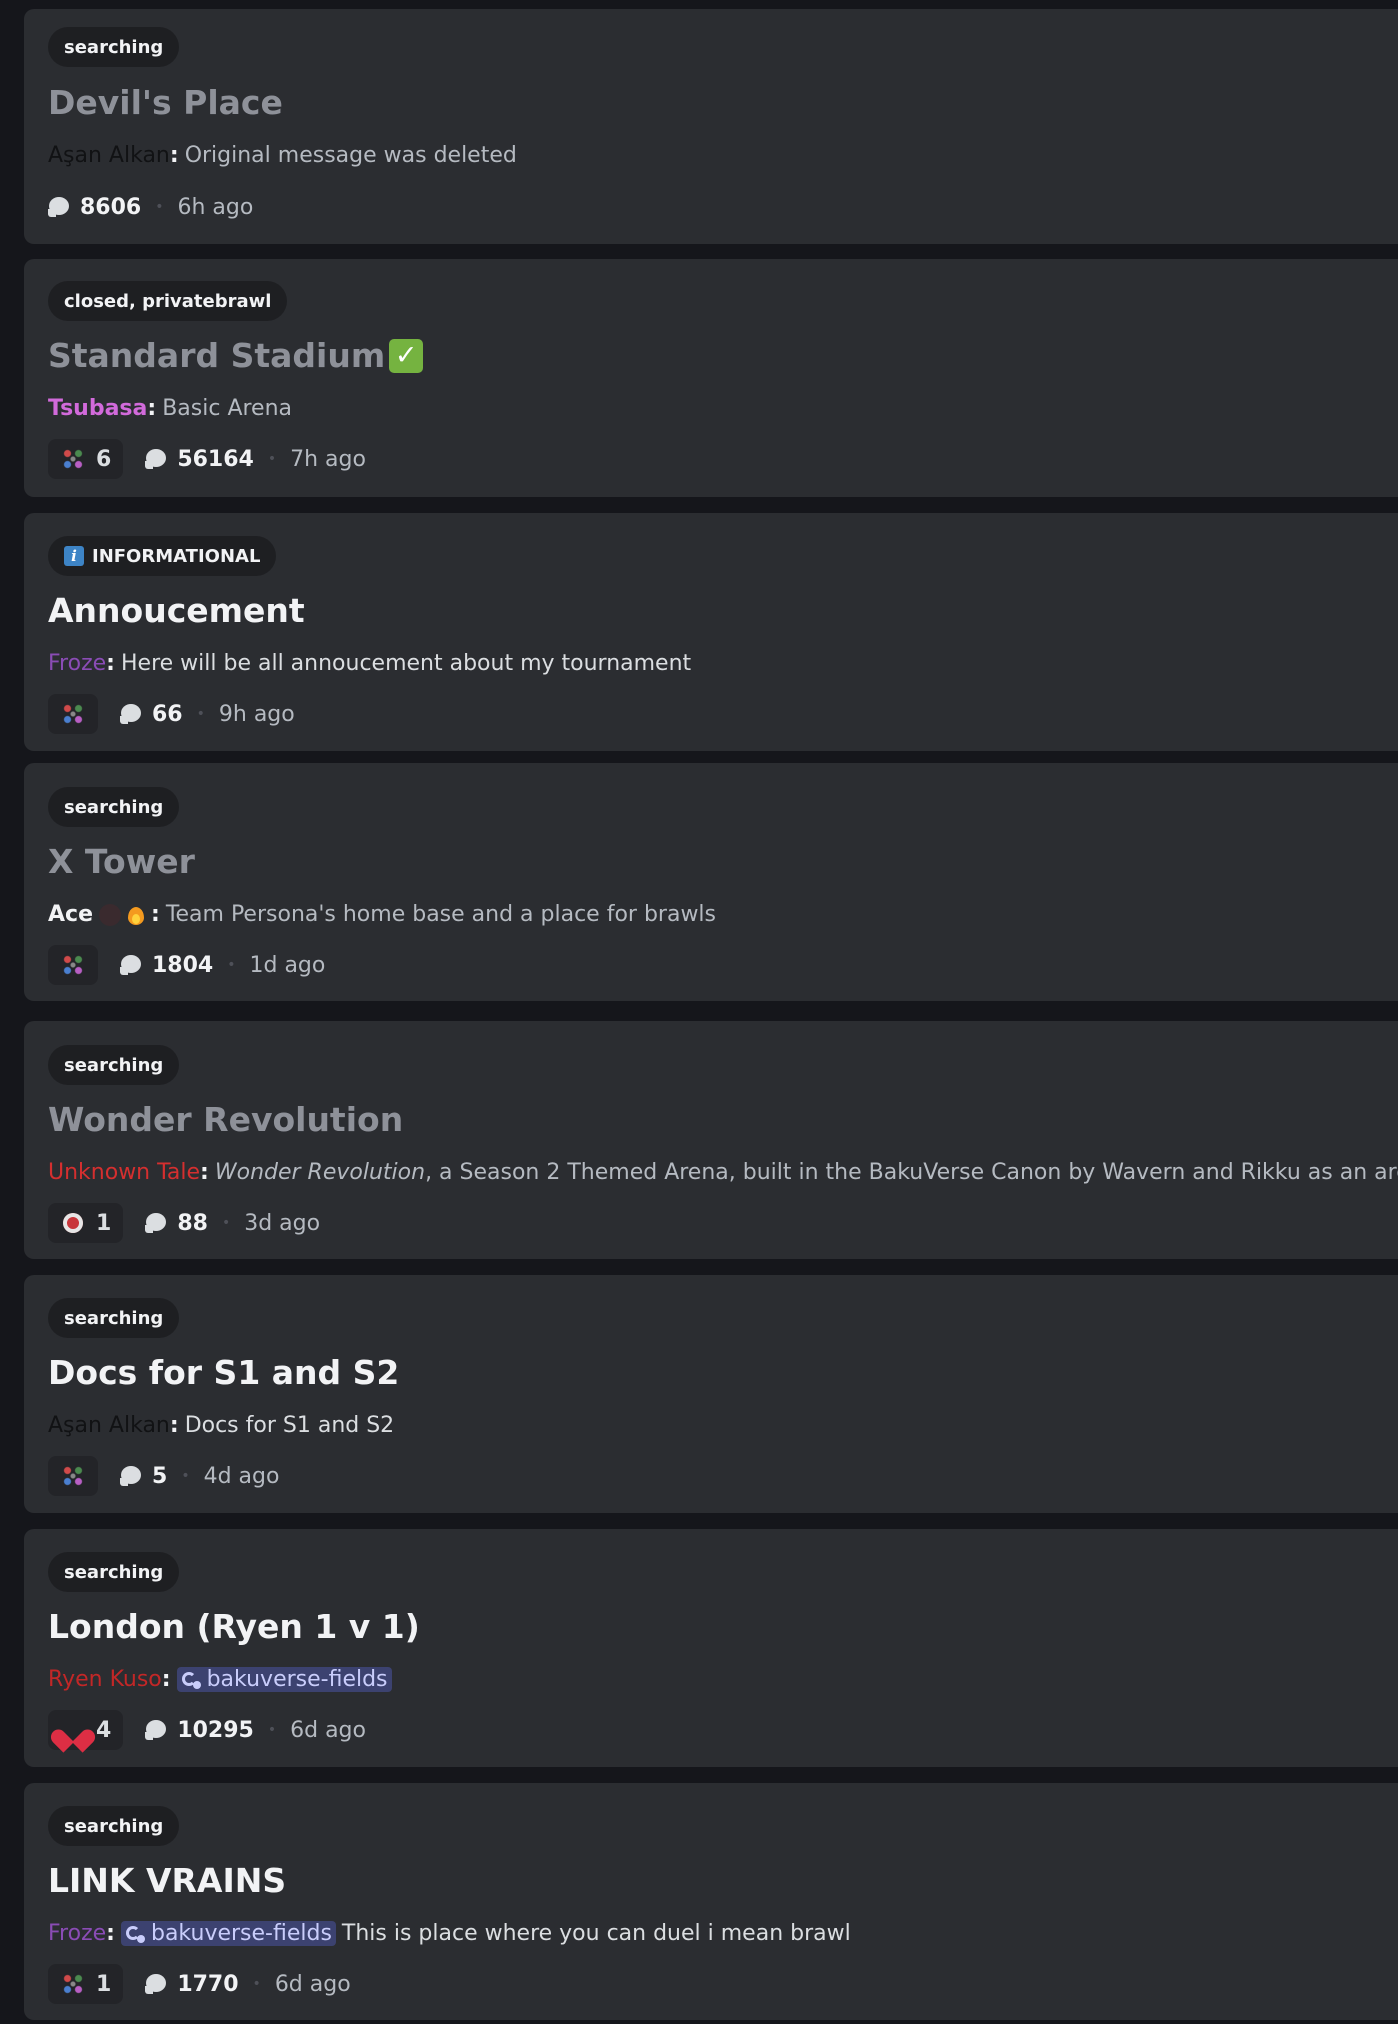 This screenshot has width=1398, height=2024. I want to click on tag-label: INFORMATIONAL, so click(176, 556).